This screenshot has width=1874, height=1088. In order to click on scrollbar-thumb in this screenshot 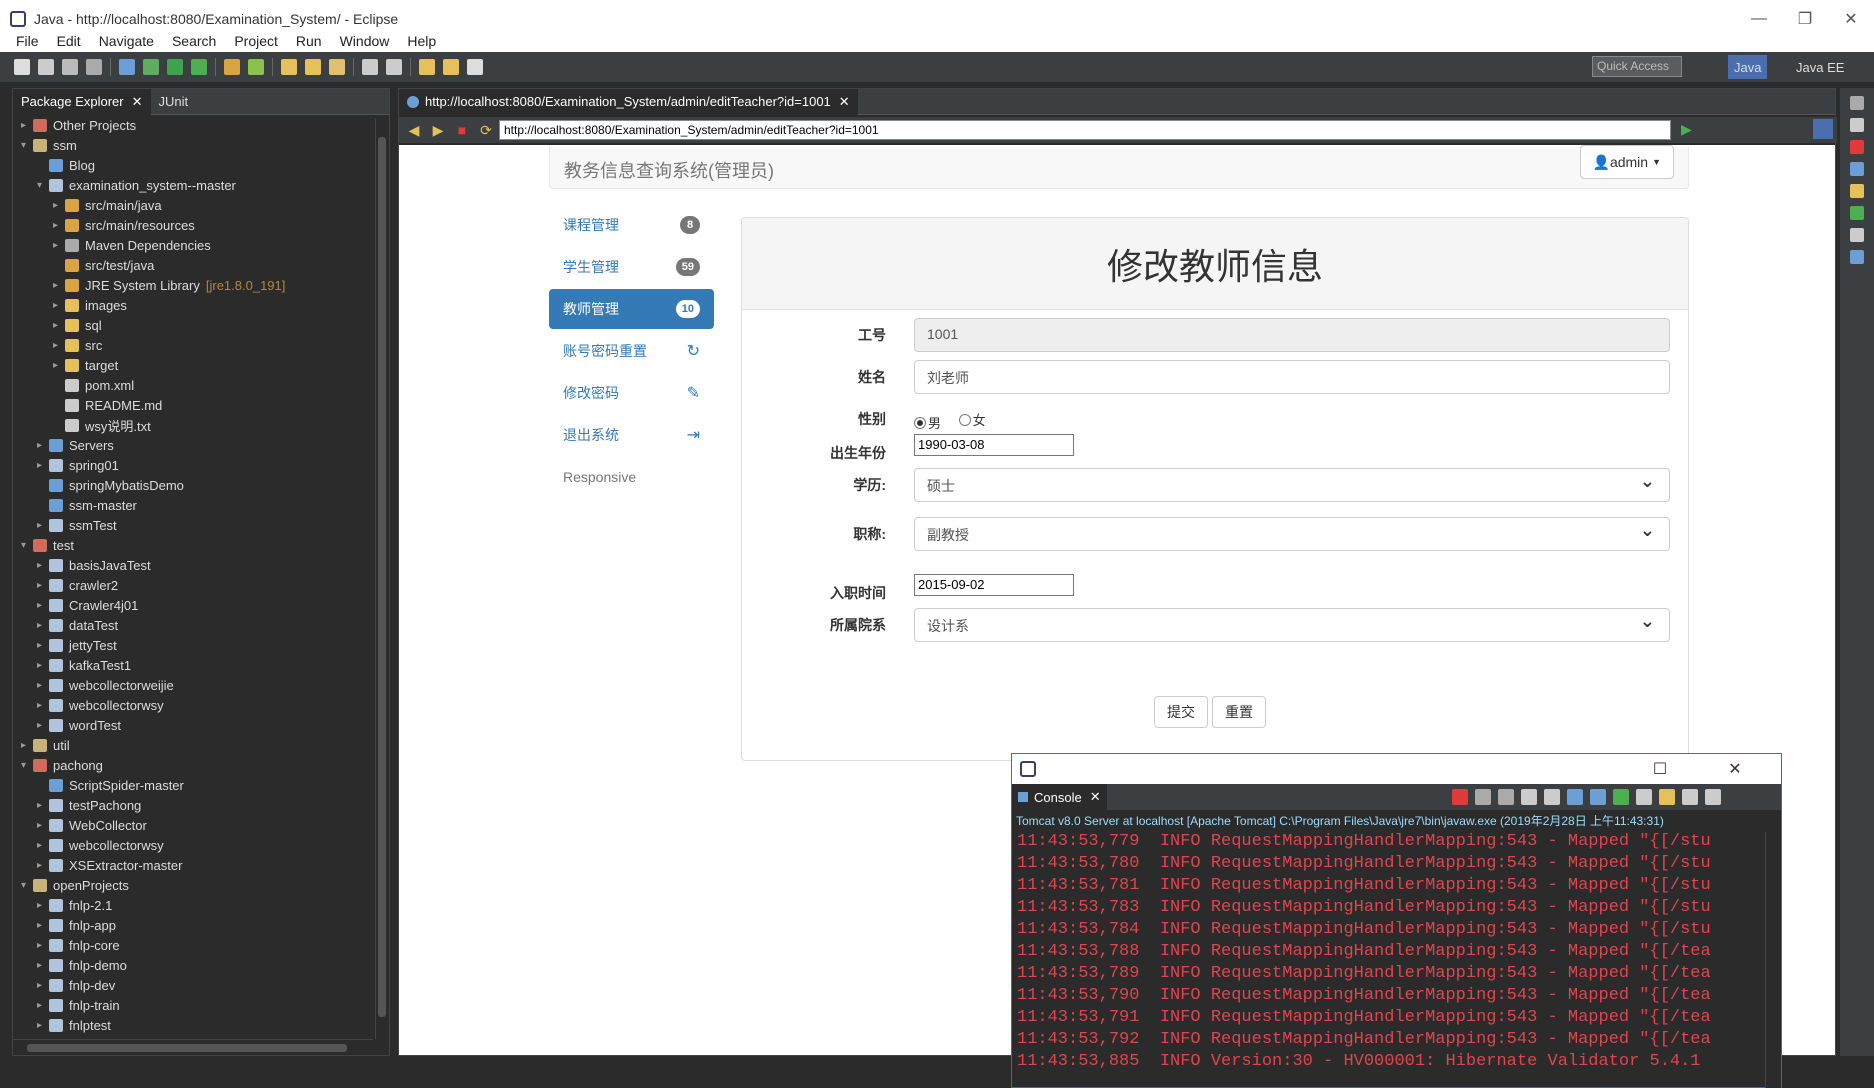, I will do `click(382, 577)`.